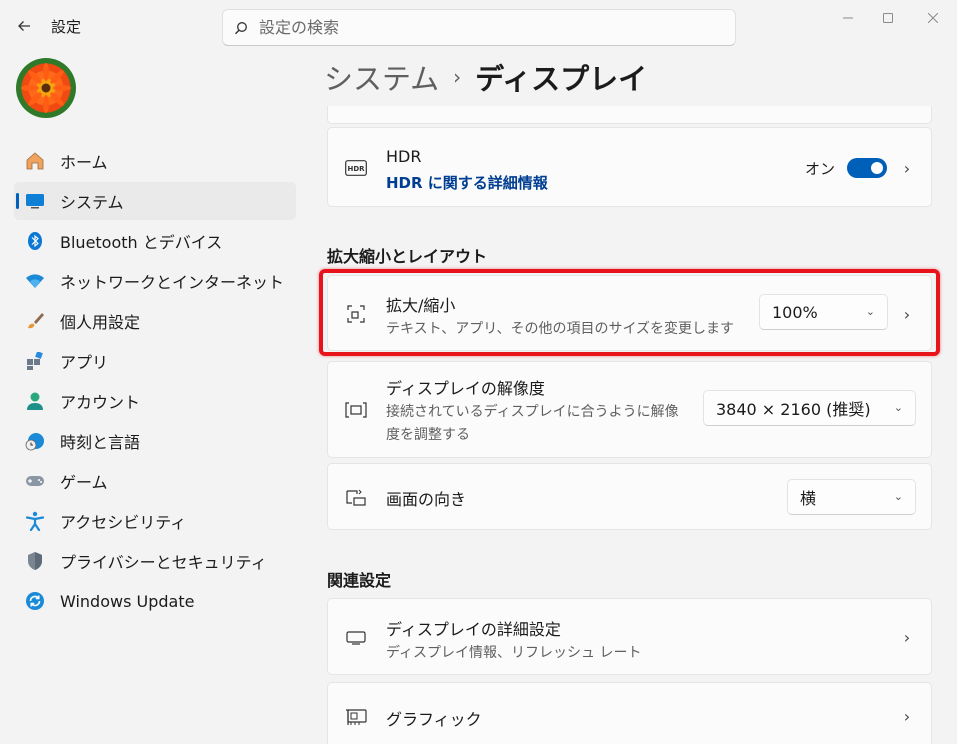 The image size is (957, 744). I want to click on resolution-dropdown: 3840 × 2160 (推奨) ⌄, so click(809, 408).